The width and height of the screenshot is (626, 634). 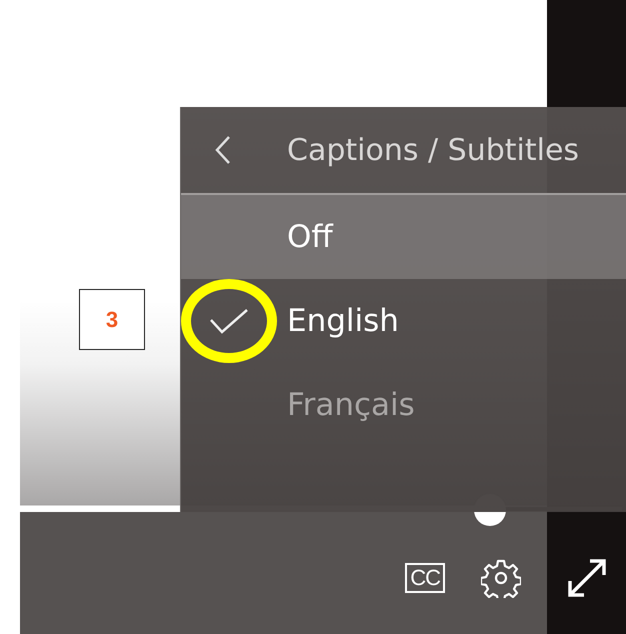 I want to click on caption-option: Français, so click(x=403, y=405).